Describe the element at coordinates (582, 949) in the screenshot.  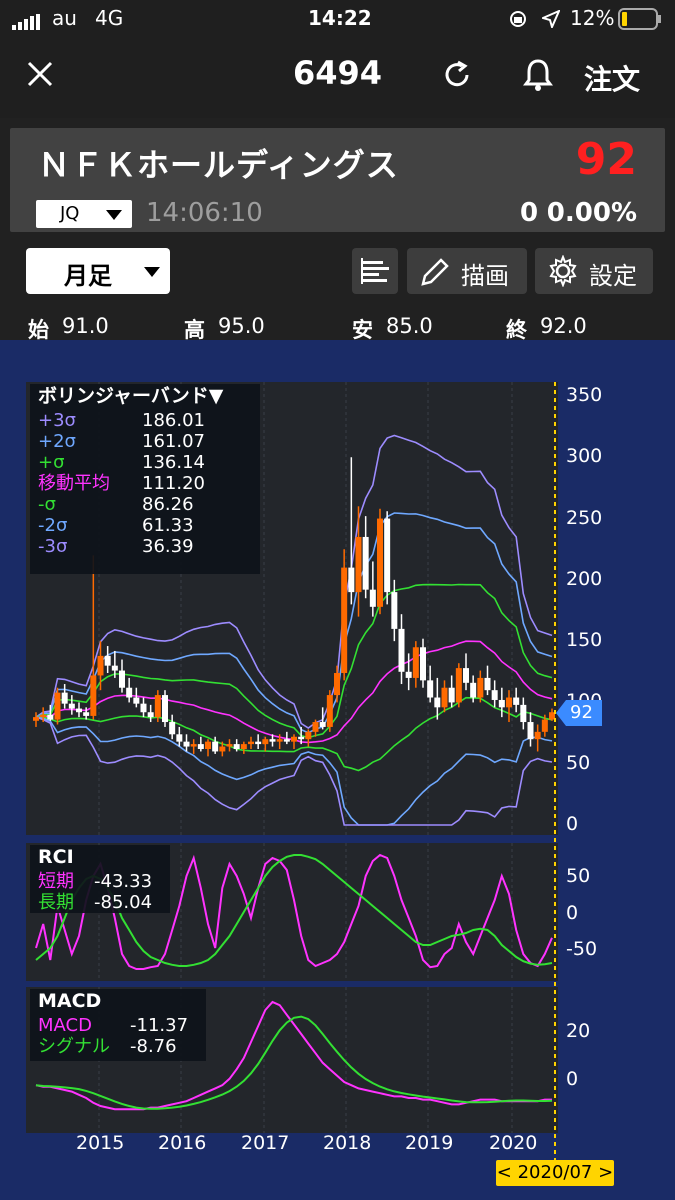
I see `y-tick-label: -50` at that location.